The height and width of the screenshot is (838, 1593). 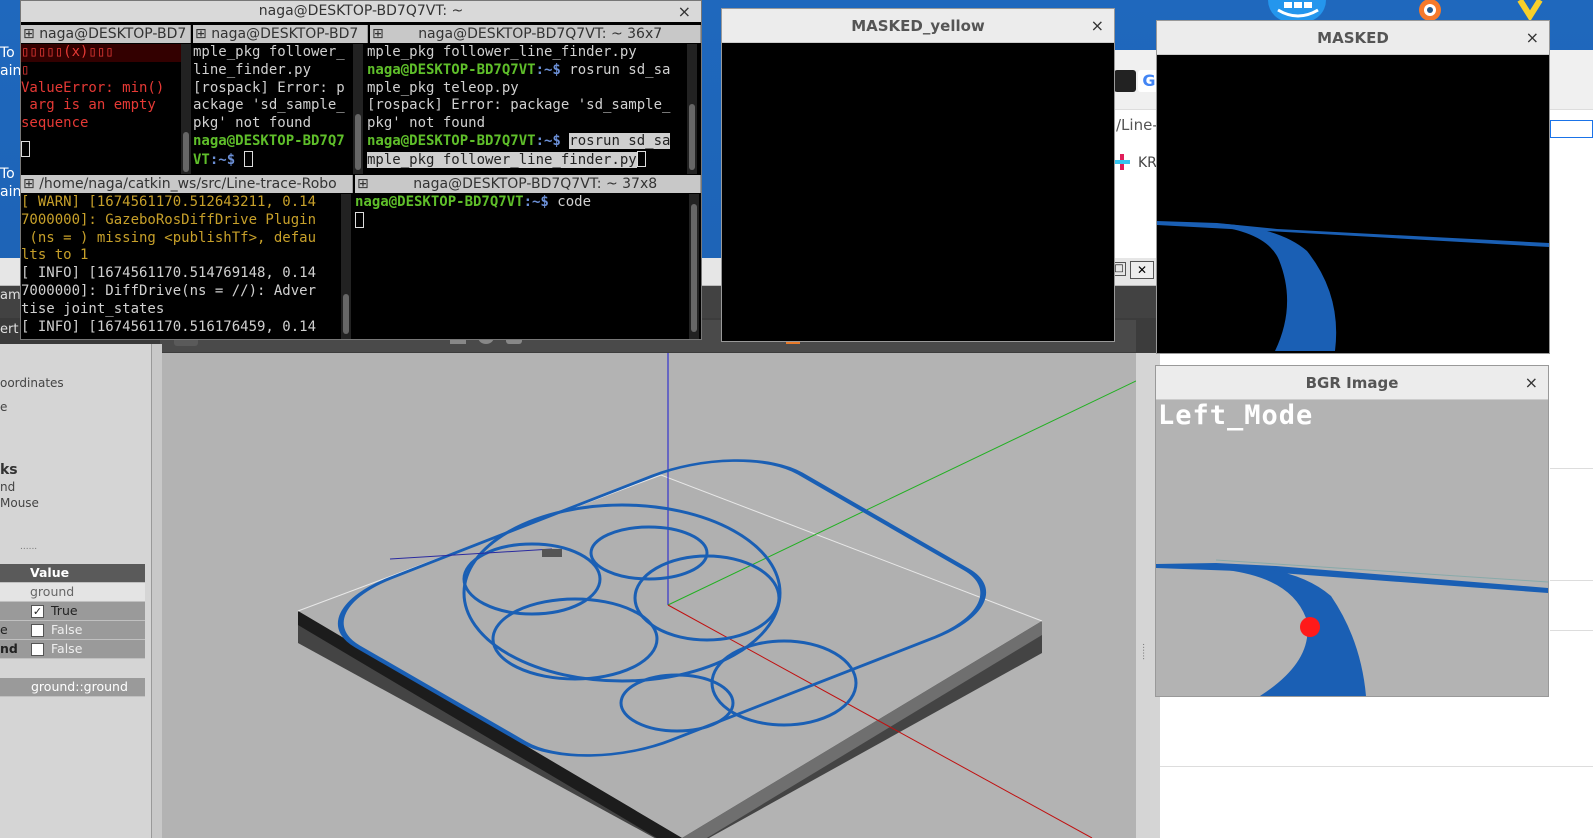 What do you see at coordinates (169, 202) in the screenshot?
I see `log-line: [ WARN] [1674561170.512643211, 0.14` at bounding box center [169, 202].